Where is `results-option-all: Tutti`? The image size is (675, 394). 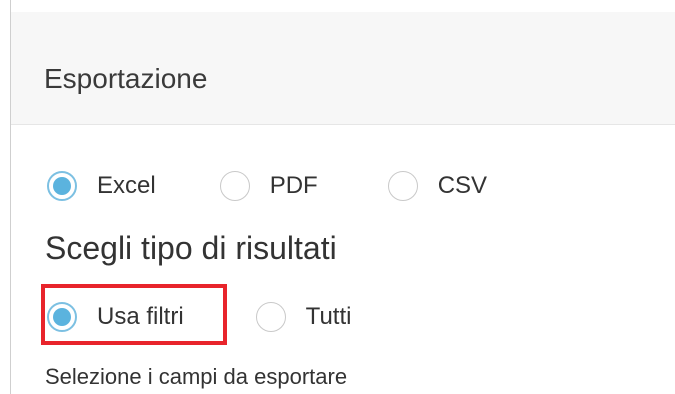 results-option-all: Tutti is located at coordinates (303, 317).